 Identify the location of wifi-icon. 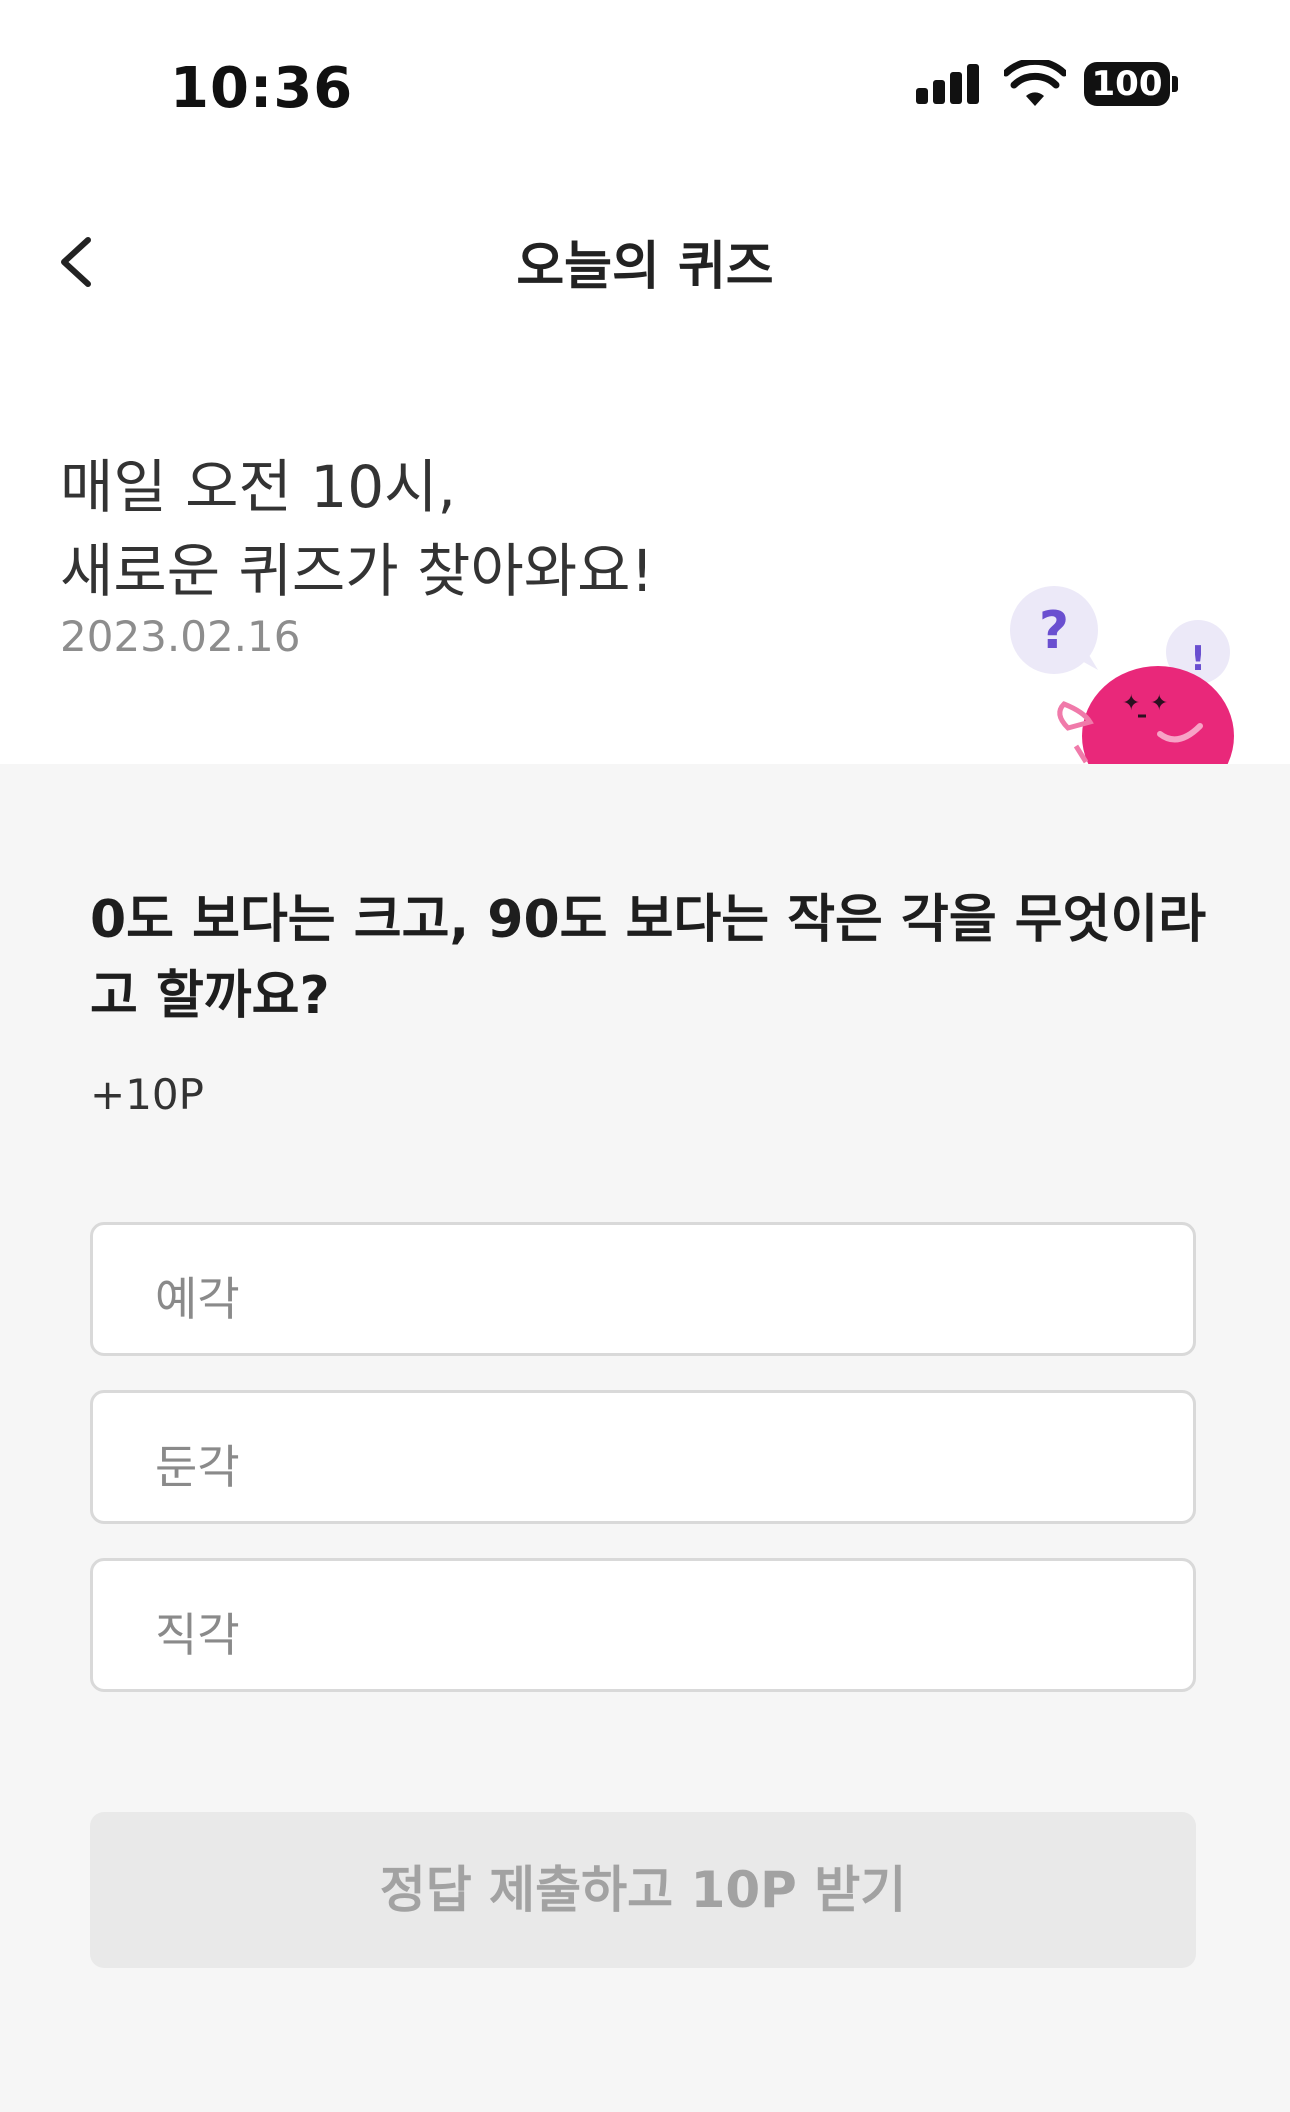
(1035, 83).